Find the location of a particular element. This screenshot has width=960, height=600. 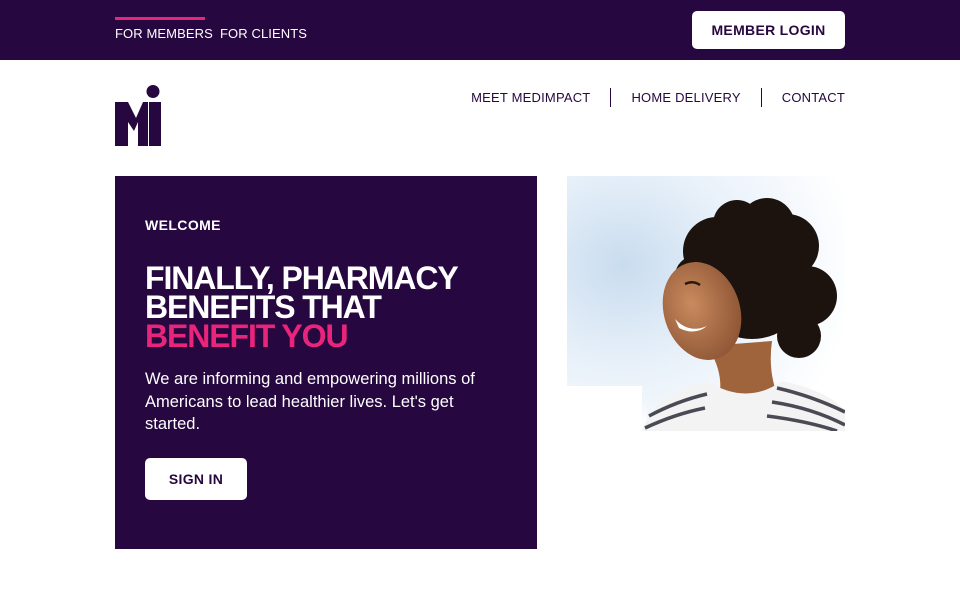

nav-meet-medimpact: MEET MEDIMPACT is located at coordinates (530, 97).